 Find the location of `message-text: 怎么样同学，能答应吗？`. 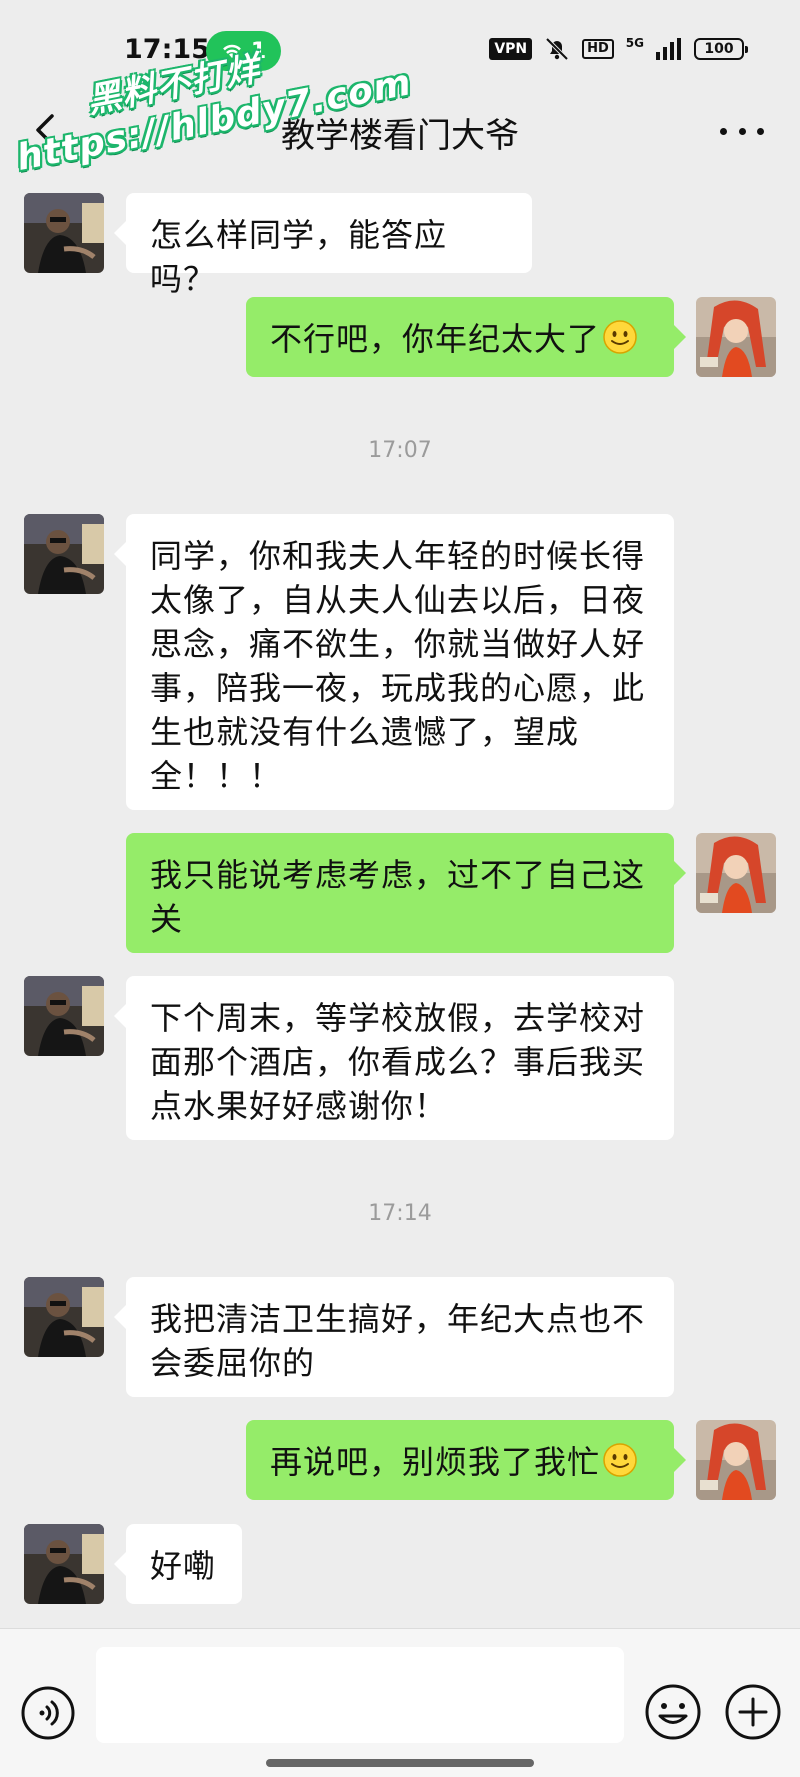

message-text: 怎么样同学，能答应吗？ is located at coordinates (299, 257).